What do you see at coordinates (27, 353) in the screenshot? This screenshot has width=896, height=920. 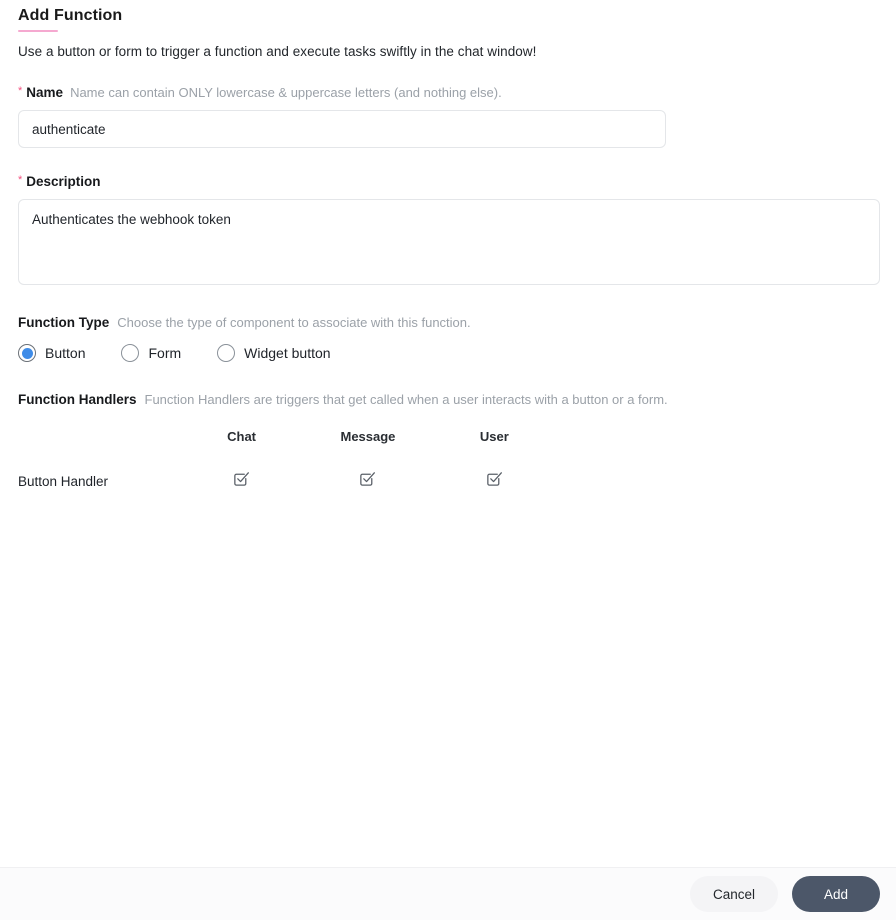 I see `radio-icon-button` at bounding box center [27, 353].